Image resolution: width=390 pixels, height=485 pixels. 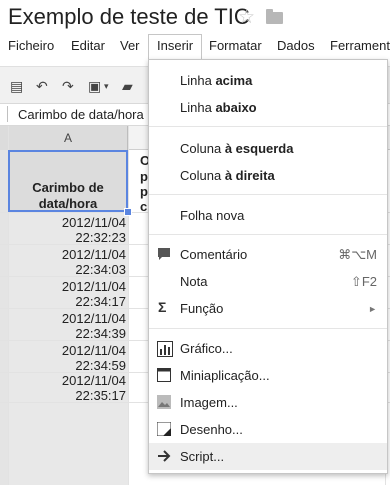 I want to click on menu-item-comentario: Comentário ⌘⌥M, so click(x=268, y=254).